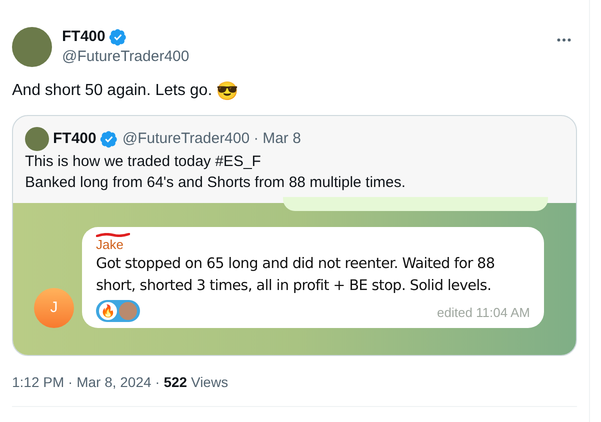 The height and width of the screenshot is (422, 601). Describe the element at coordinates (186, 138) in the screenshot. I see `quoted-author-handle: @FutureTrader400` at that location.